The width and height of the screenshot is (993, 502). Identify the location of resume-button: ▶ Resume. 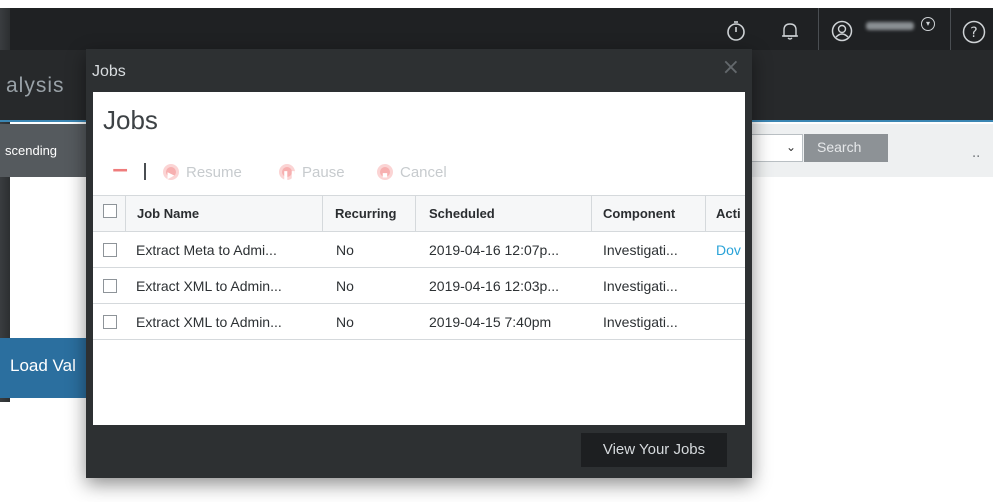
(202, 172).